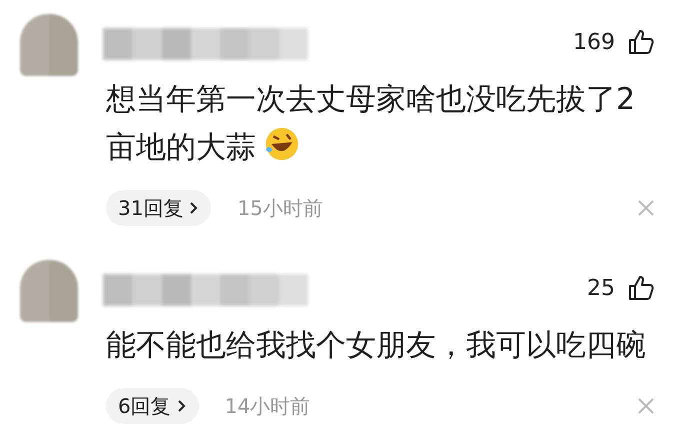  I want to click on like-count: 169, so click(594, 42).